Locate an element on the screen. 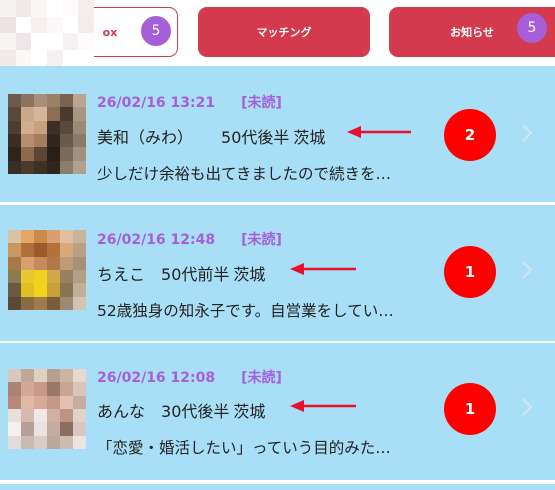 This screenshot has width=555, height=490. message-date: 26/02/16 12:08 is located at coordinates (156, 378).